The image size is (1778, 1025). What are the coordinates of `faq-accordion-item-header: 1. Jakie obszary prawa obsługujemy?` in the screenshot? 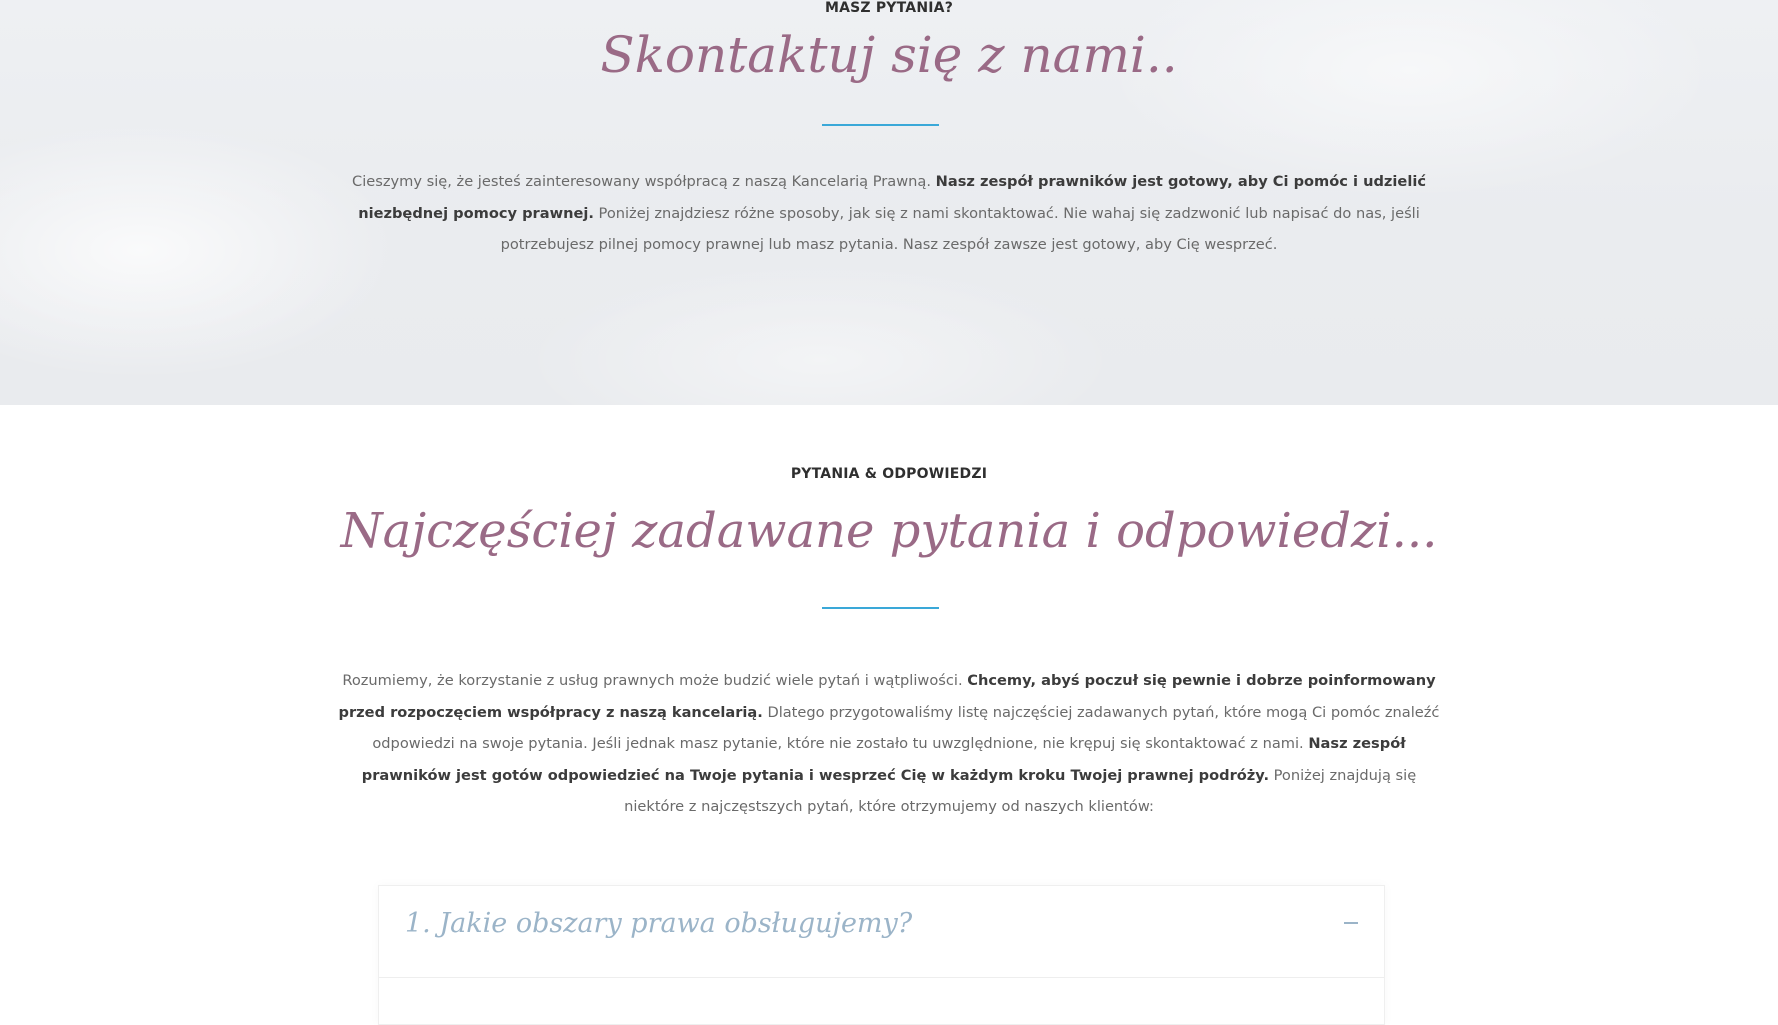 It's located at (881, 932).